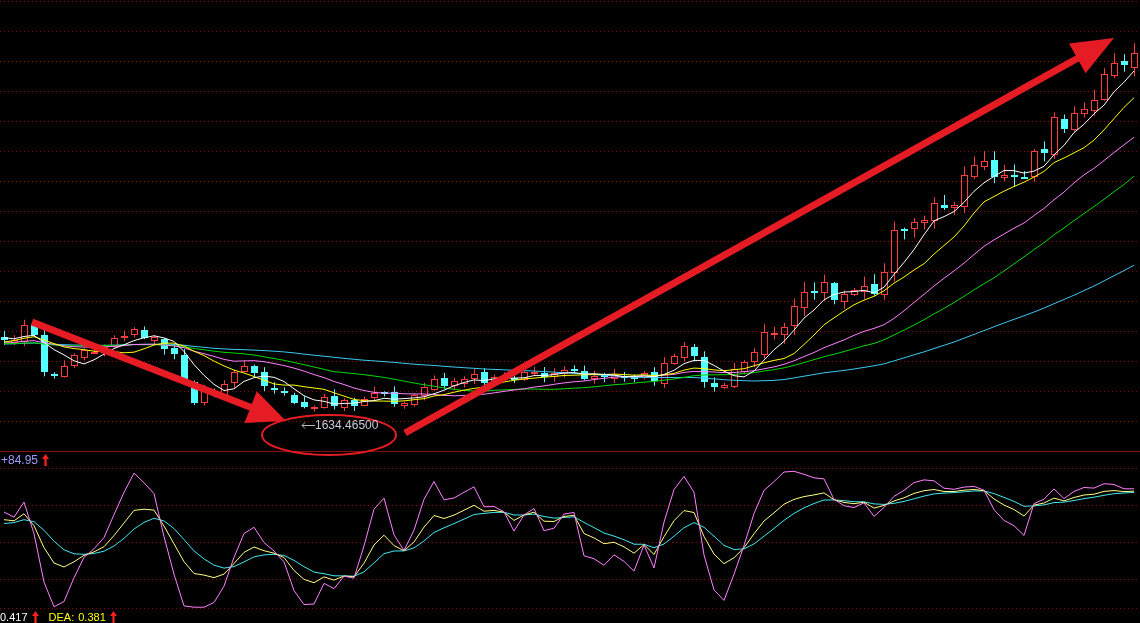 Image resolution: width=1140 pixels, height=623 pixels. I want to click on readout-value: 0.417, so click(14, 616).